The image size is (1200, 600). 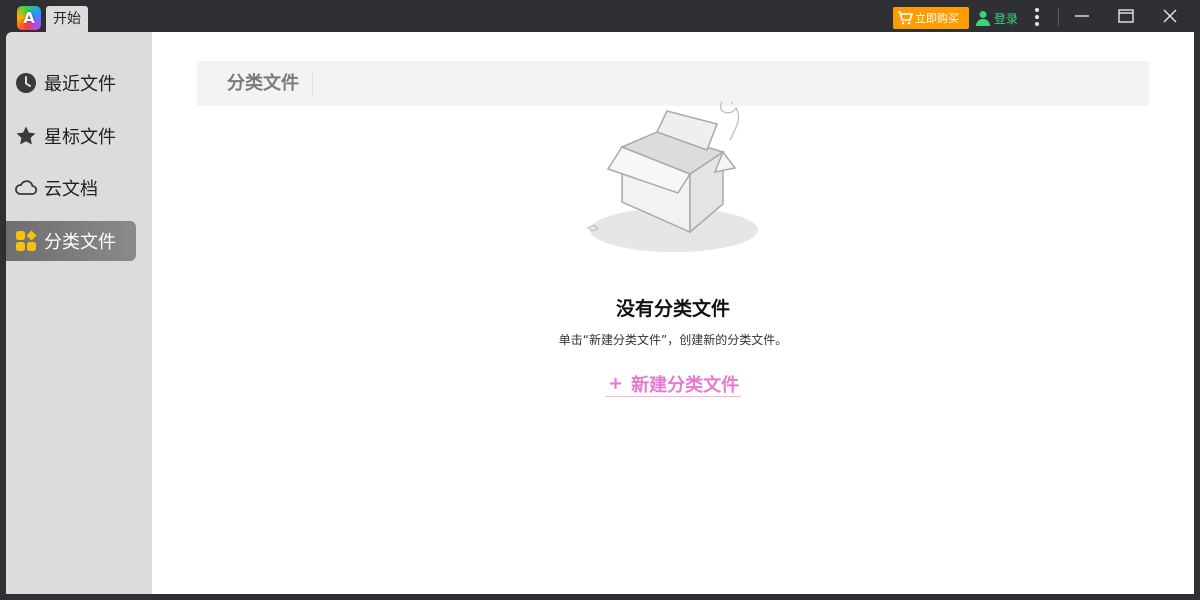 I want to click on app-logo-icon: A, so click(x=29, y=18).